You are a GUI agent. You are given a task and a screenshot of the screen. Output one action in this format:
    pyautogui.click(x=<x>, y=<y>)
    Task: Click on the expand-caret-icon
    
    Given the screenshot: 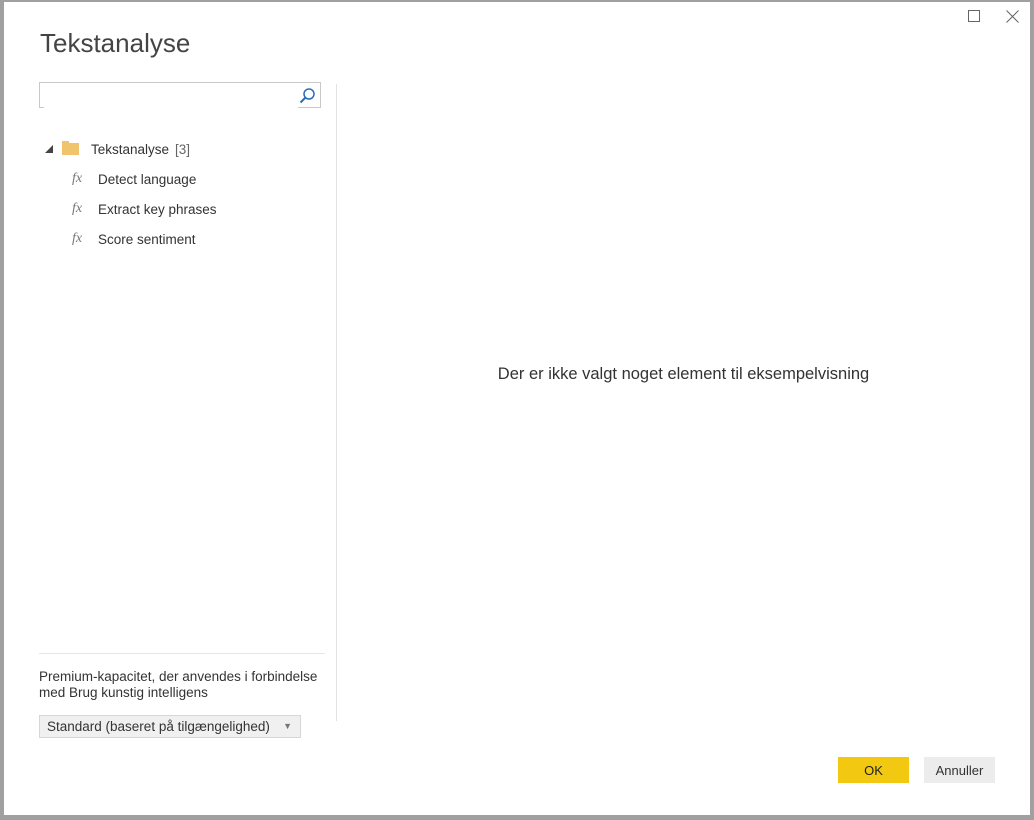 What is the action you would take?
    pyautogui.click(x=49, y=149)
    